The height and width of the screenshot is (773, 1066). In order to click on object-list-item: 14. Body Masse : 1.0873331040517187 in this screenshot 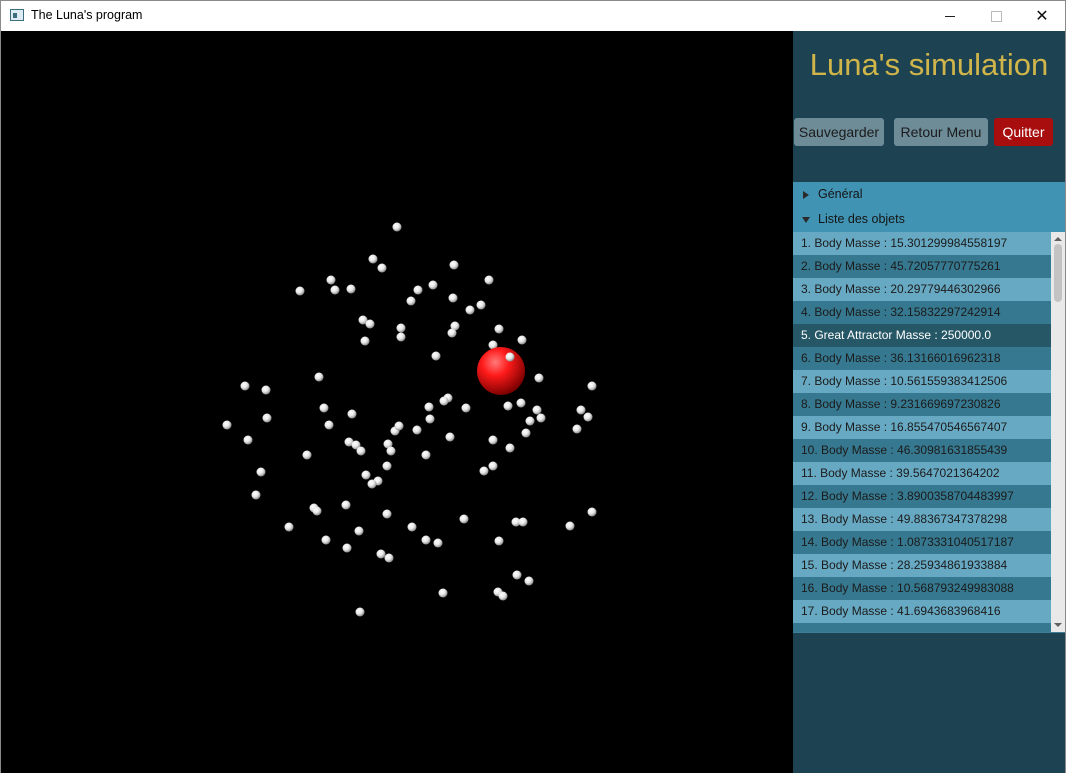, I will do `click(922, 542)`.